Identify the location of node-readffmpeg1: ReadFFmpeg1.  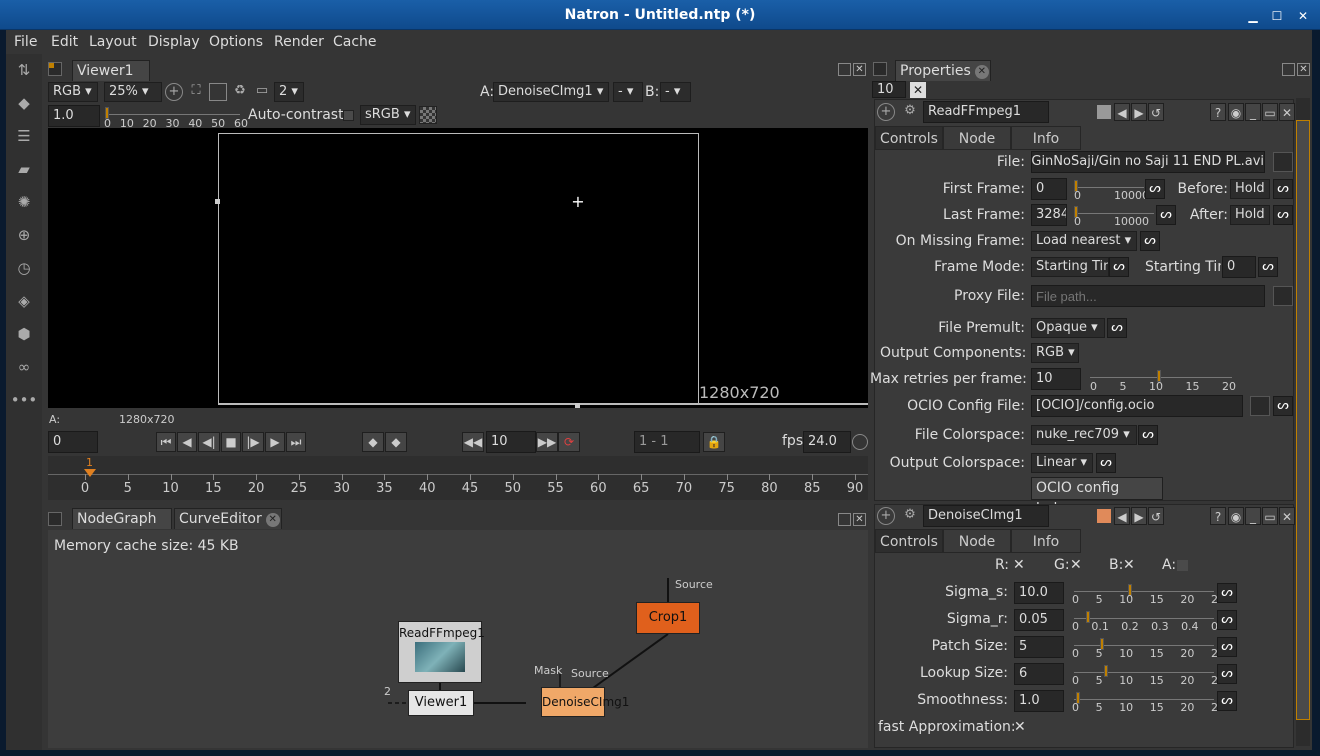
(441, 652).